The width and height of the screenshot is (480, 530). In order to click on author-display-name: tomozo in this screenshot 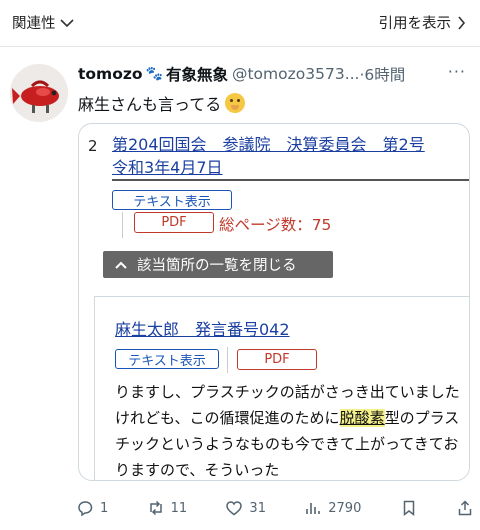, I will do `click(110, 74)`.